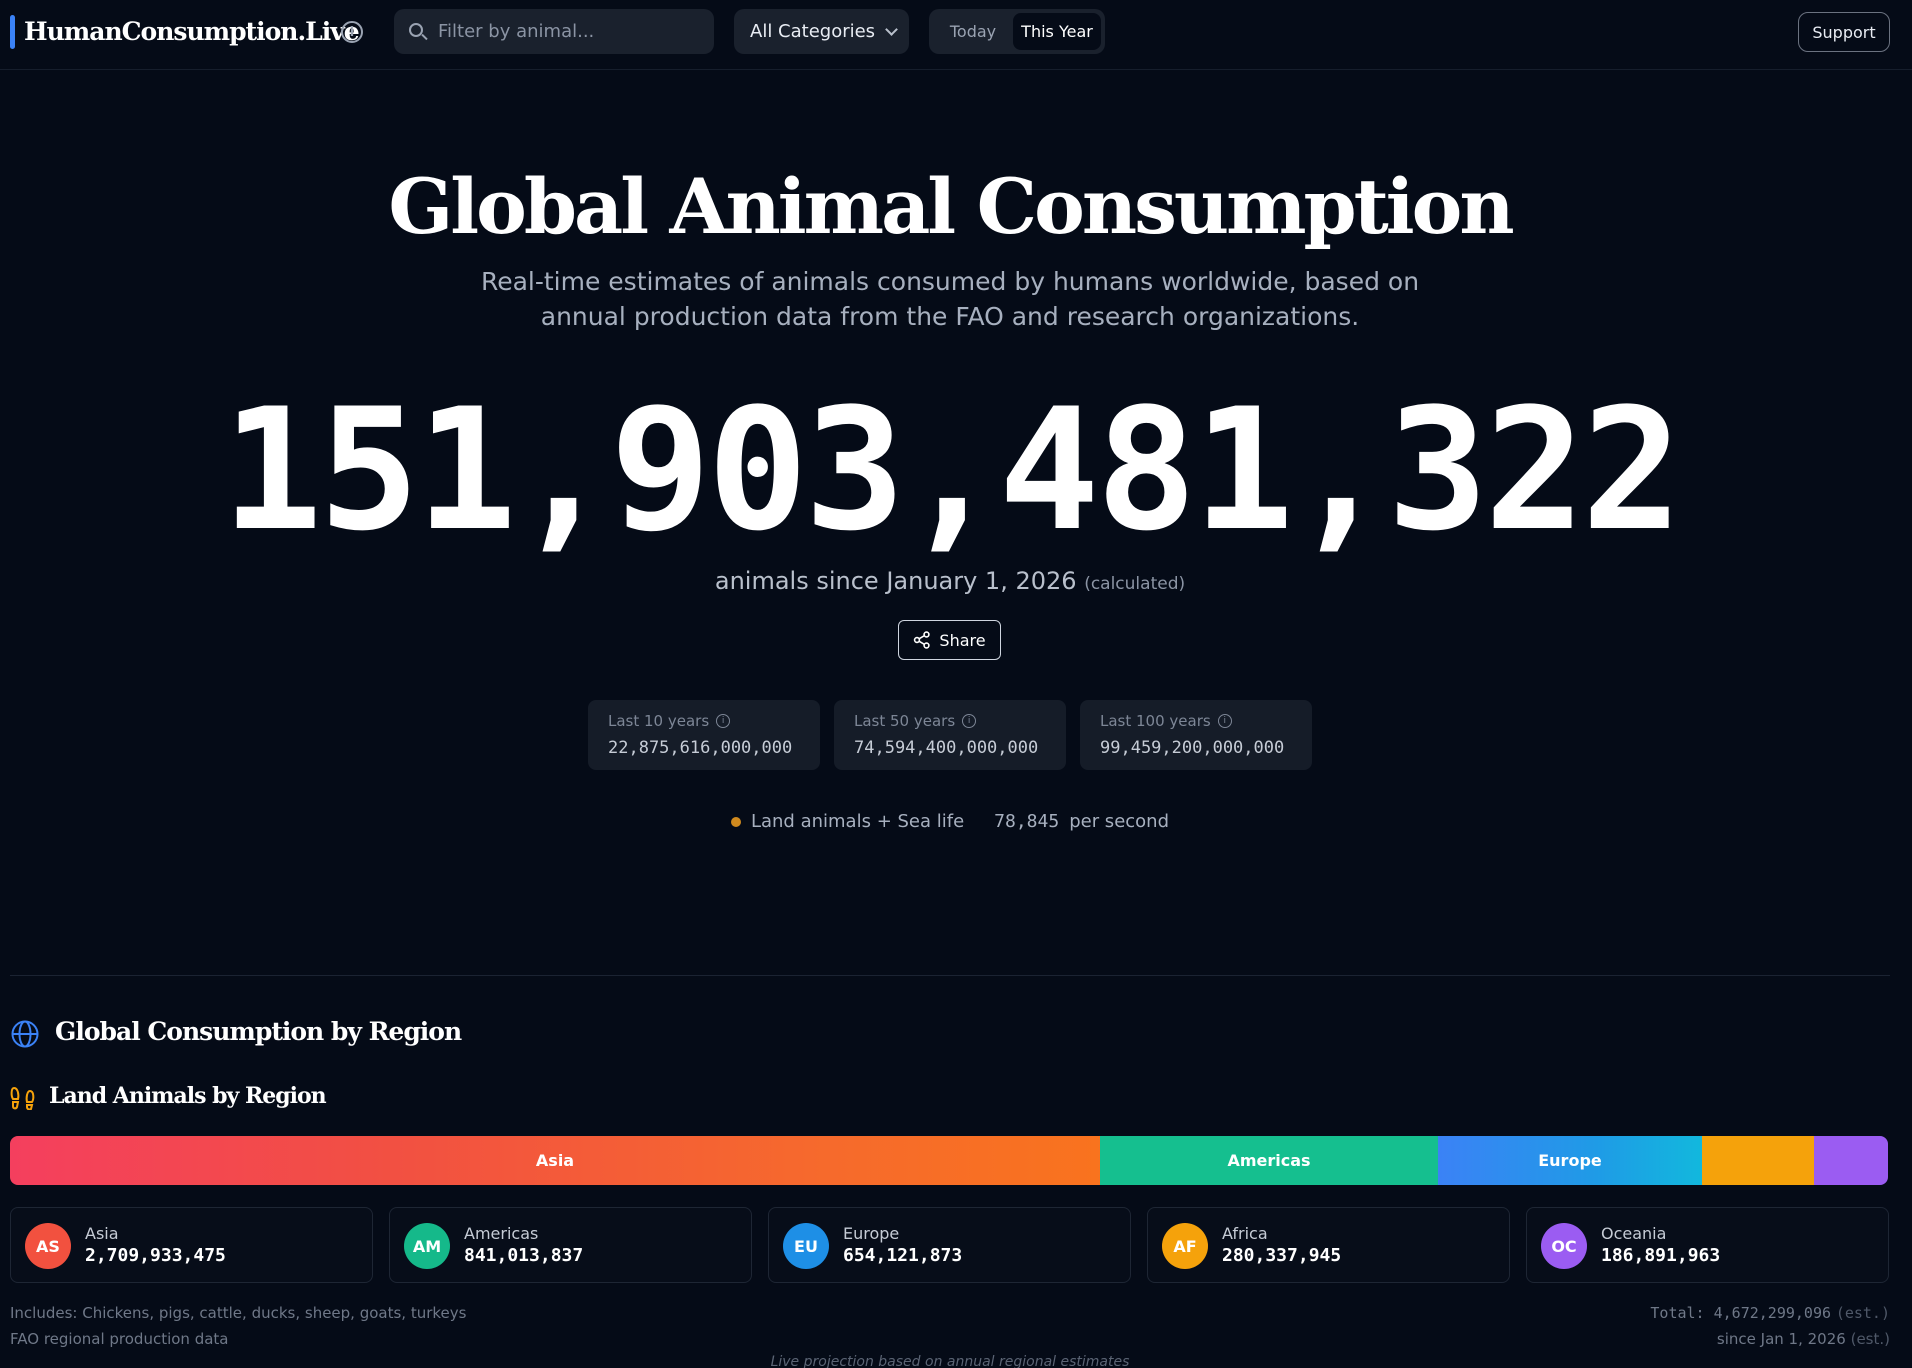 Image resolution: width=1912 pixels, height=1368 pixels. I want to click on bar-segment-label: Europe, so click(1570, 1160).